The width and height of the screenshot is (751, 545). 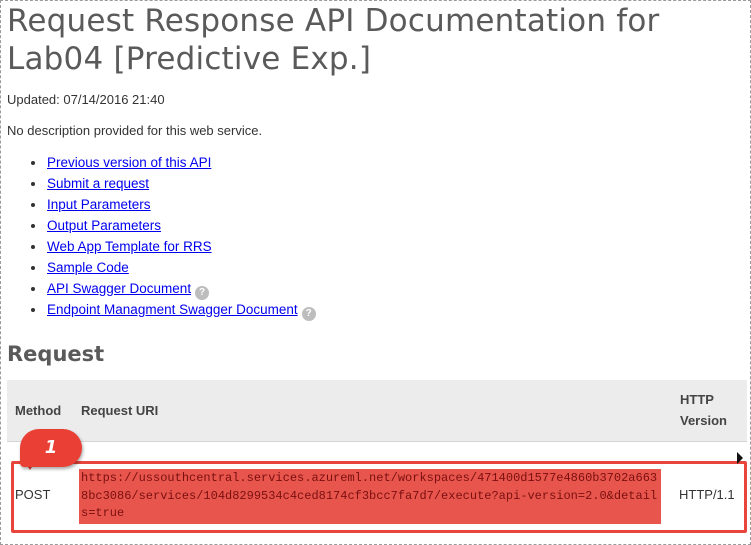 I want to click on callout-badge: 1, so click(x=51, y=448).